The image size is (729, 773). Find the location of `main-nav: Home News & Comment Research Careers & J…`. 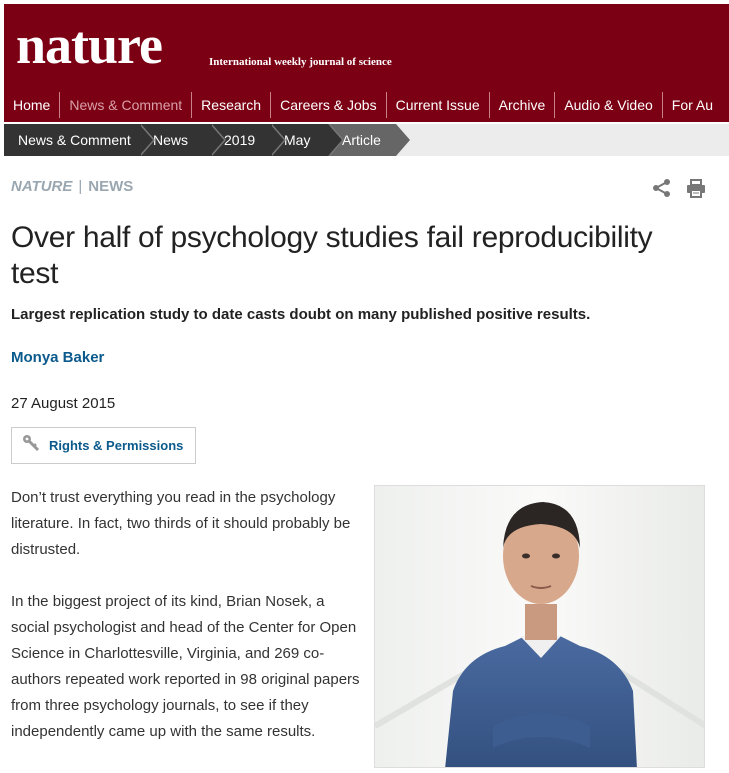

main-nav: Home News & Comment Research Careers & J… is located at coordinates (363, 105).